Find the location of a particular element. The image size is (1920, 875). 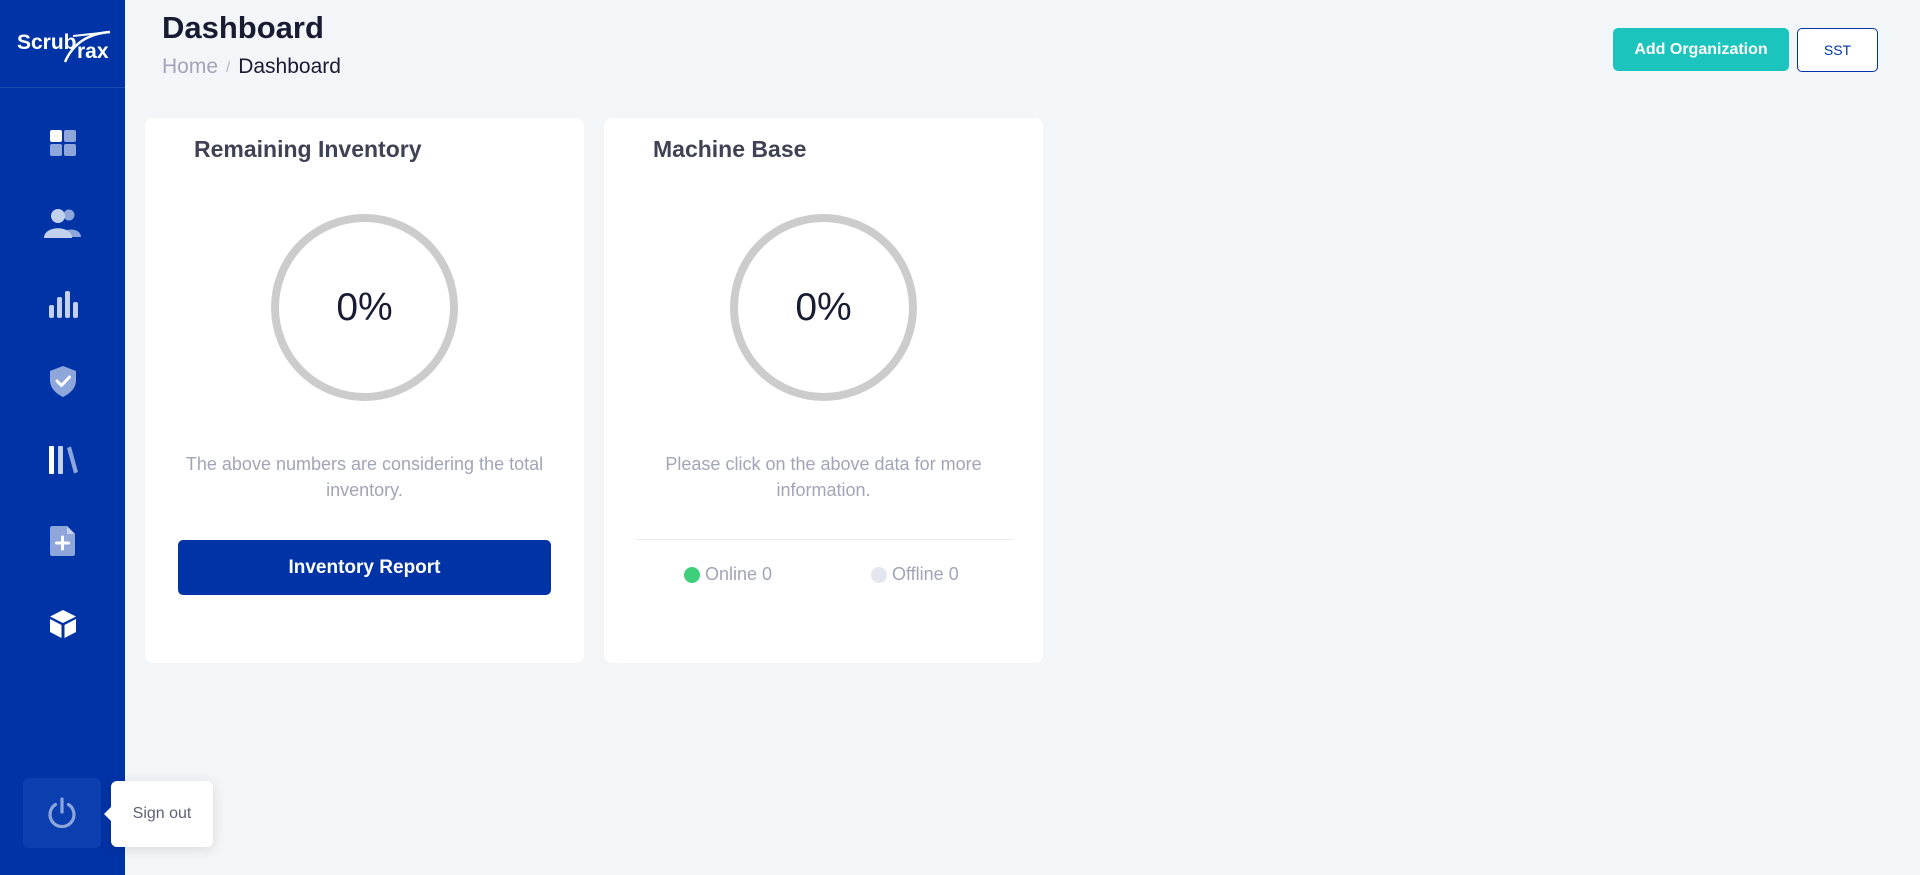

divider is located at coordinates (824, 539).